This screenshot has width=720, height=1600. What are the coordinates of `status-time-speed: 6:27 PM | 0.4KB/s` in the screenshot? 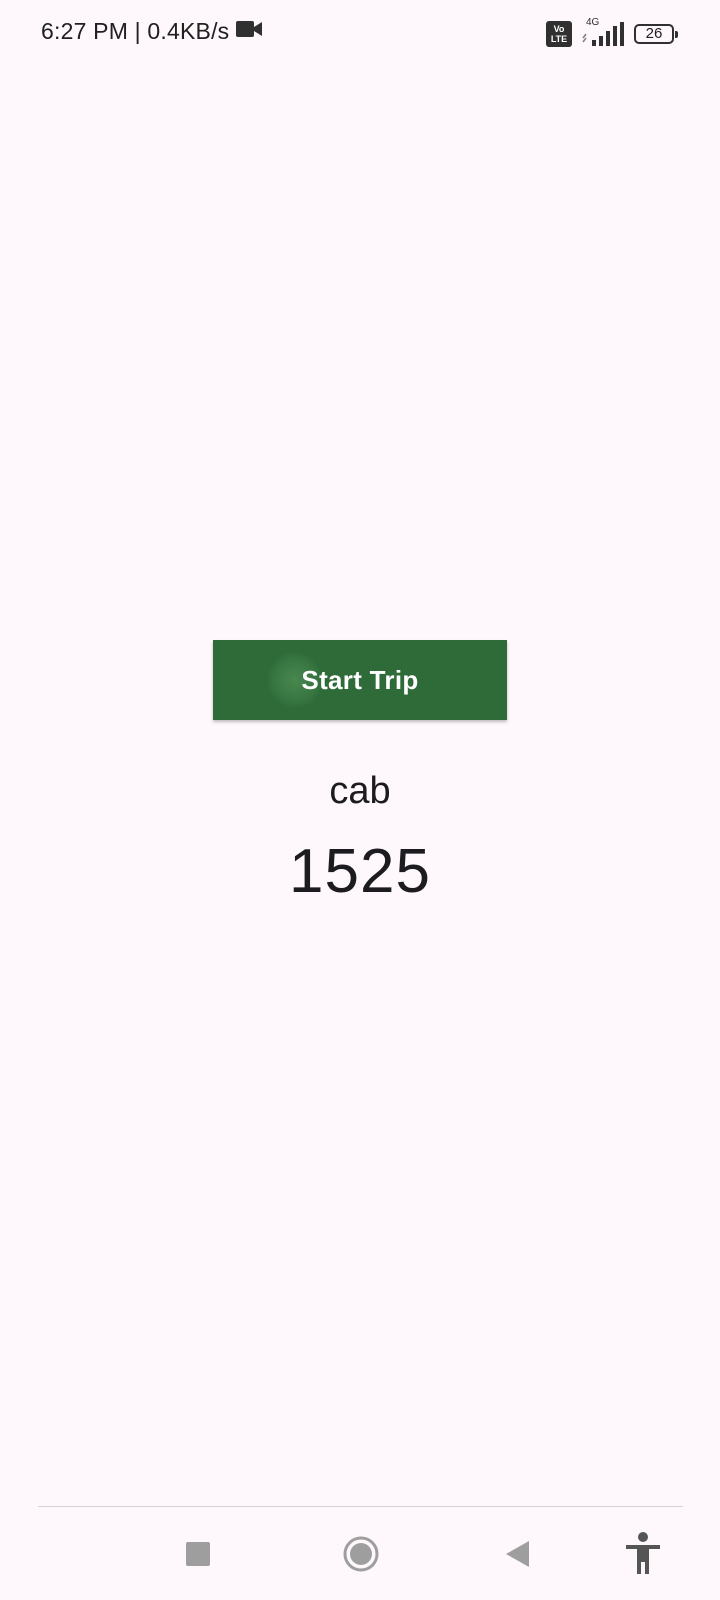 It's located at (135, 31).